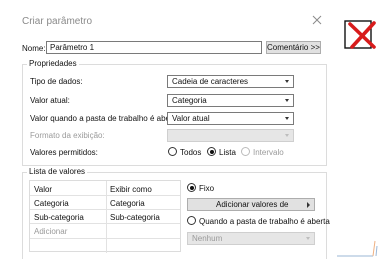  I want to click on comment-button: Comentário >>, so click(293, 47).